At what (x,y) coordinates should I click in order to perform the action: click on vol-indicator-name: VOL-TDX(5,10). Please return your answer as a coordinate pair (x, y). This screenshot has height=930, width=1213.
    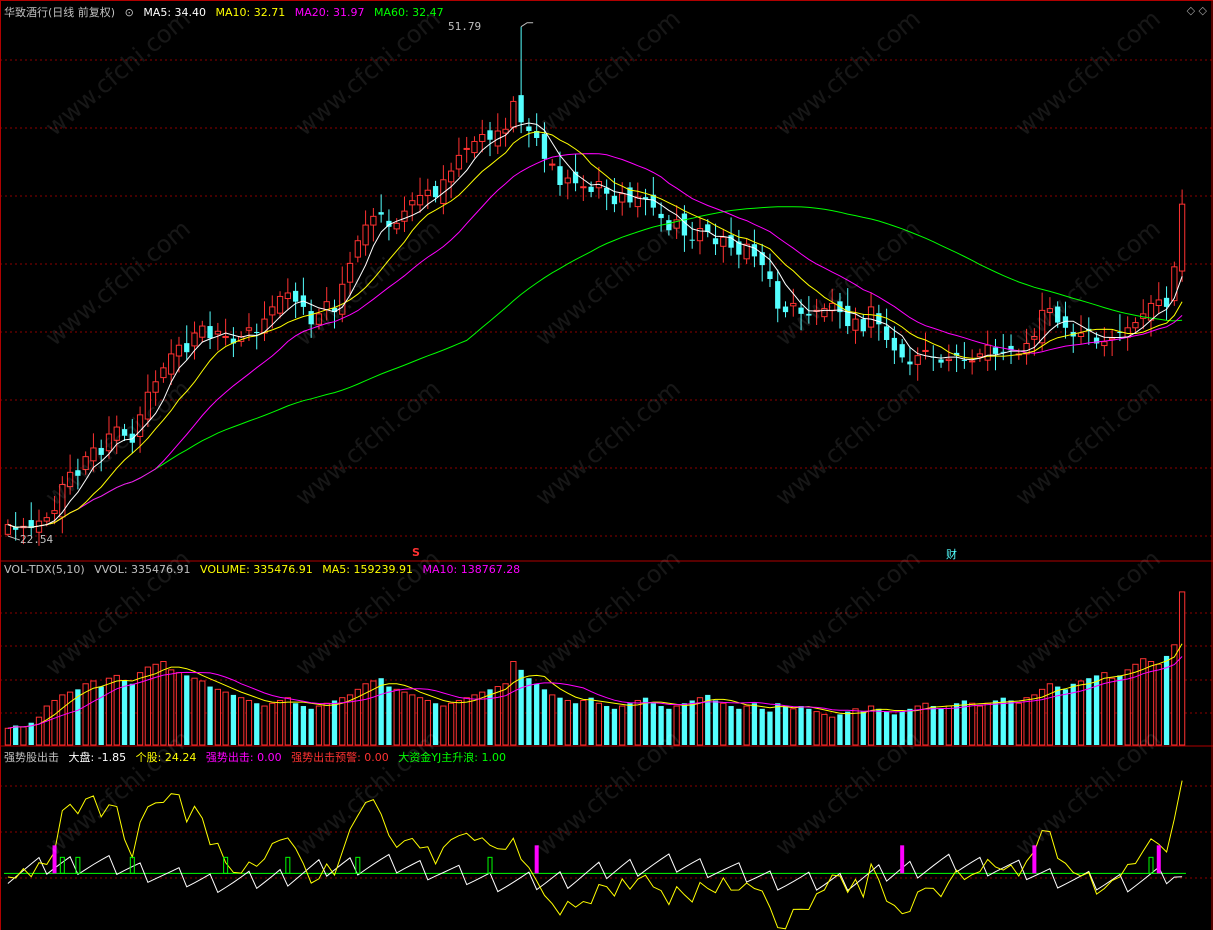
    Looking at the image, I should click on (44, 569).